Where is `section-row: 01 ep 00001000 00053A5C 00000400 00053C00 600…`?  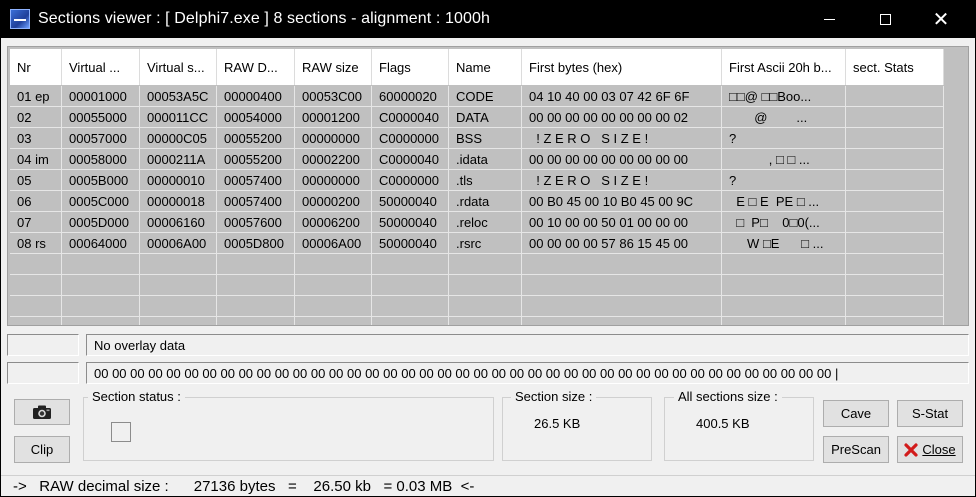 section-row: 01 ep 00001000 00053A5C 00000400 00053C00 600… is located at coordinates (477, 96).